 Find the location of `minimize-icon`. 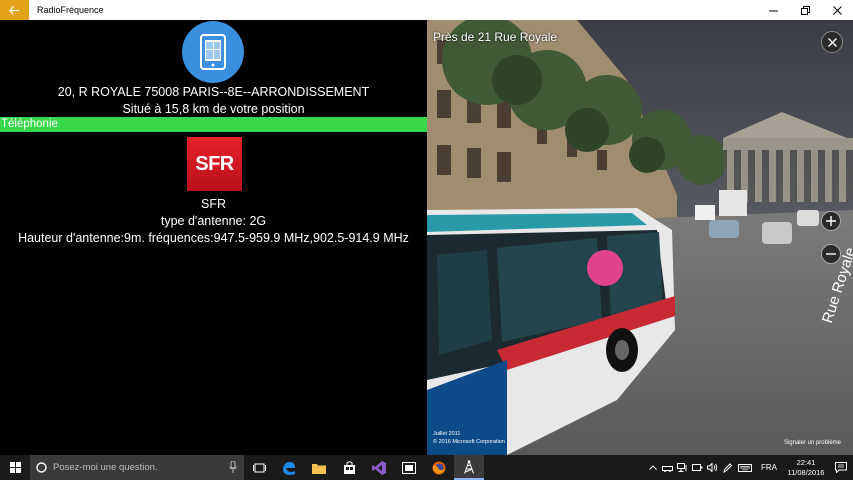

minimize-icon is located at coordinates (773, 10).